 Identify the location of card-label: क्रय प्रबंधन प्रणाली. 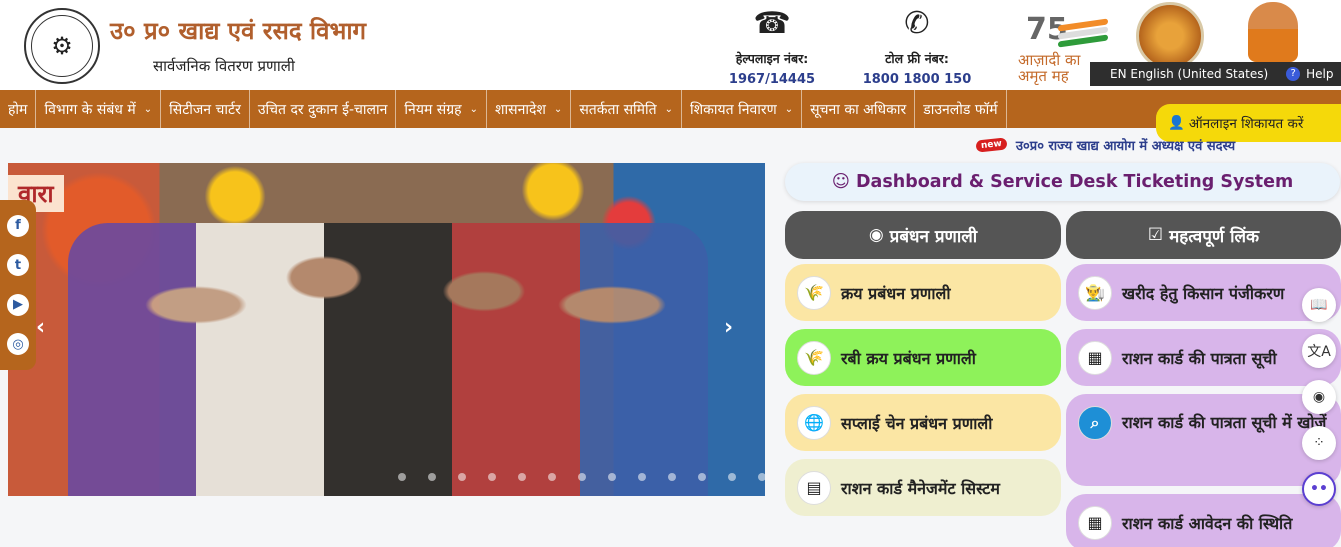
(896, 293).